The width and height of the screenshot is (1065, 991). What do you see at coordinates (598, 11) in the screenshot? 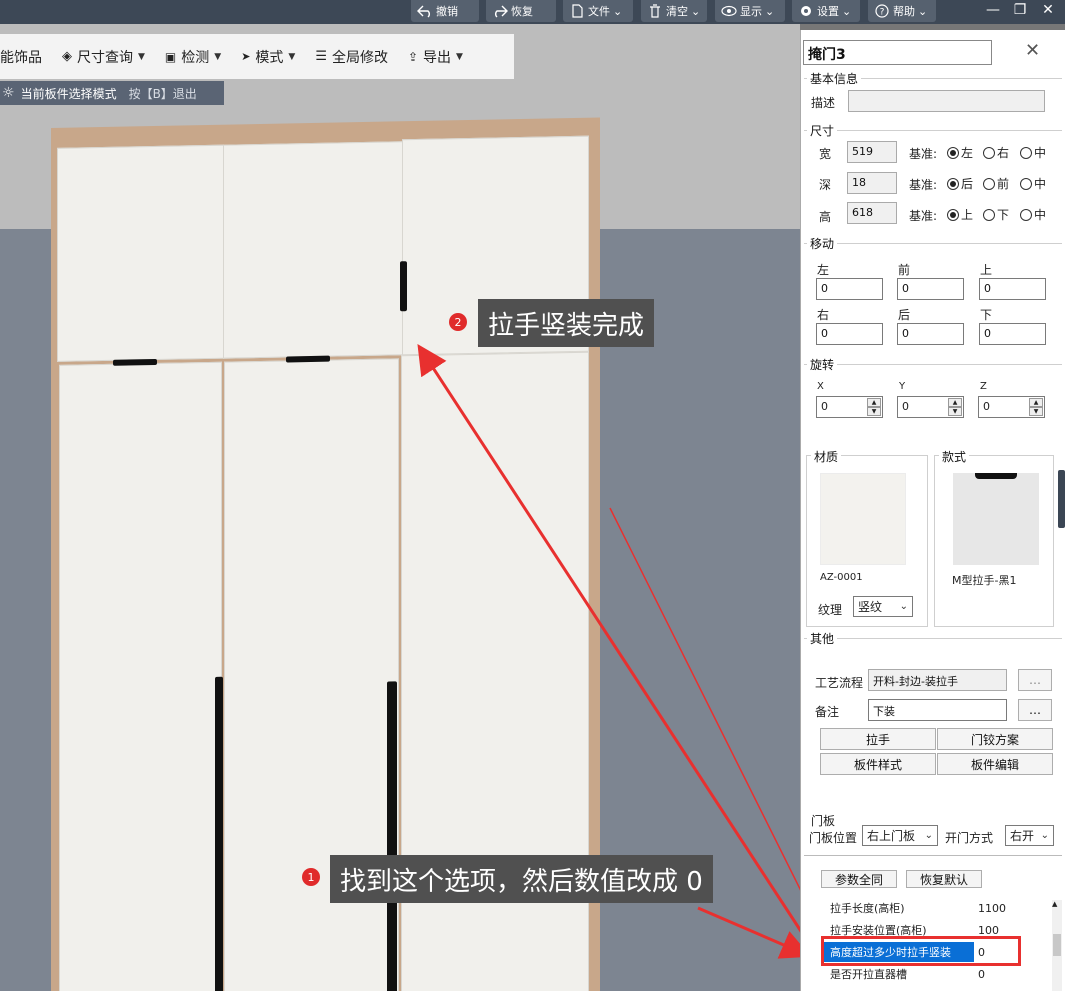
I see `file-menu-button: 文件 ⌄` at bounding box center [598, 11].